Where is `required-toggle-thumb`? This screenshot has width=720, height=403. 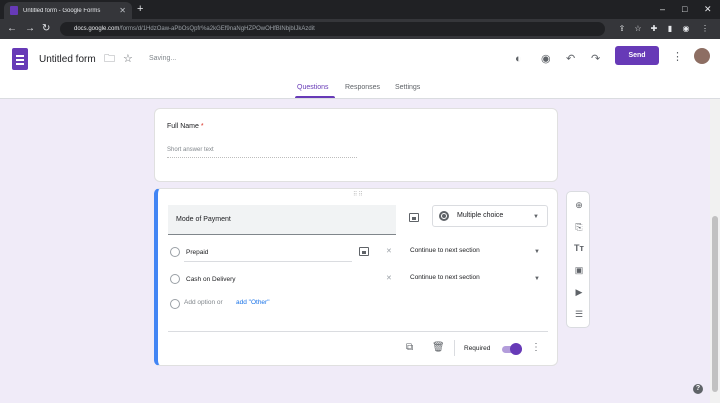
required-toggle-thumb is located at coordinates (516, 349).